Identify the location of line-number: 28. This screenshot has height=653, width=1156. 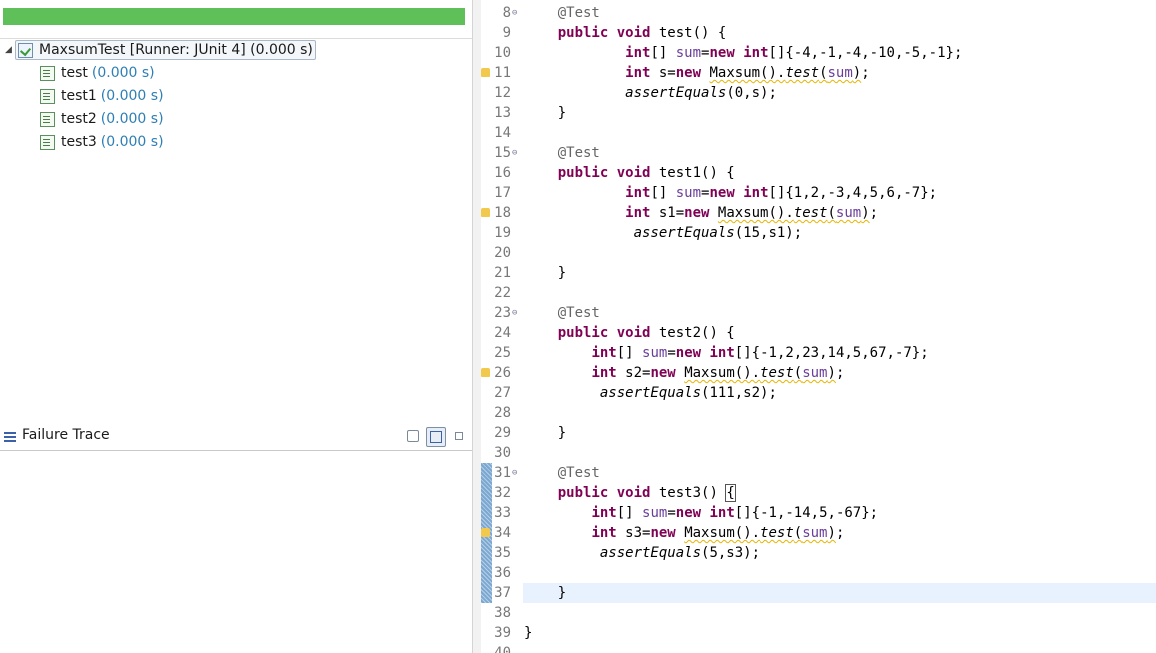
(502, 413).